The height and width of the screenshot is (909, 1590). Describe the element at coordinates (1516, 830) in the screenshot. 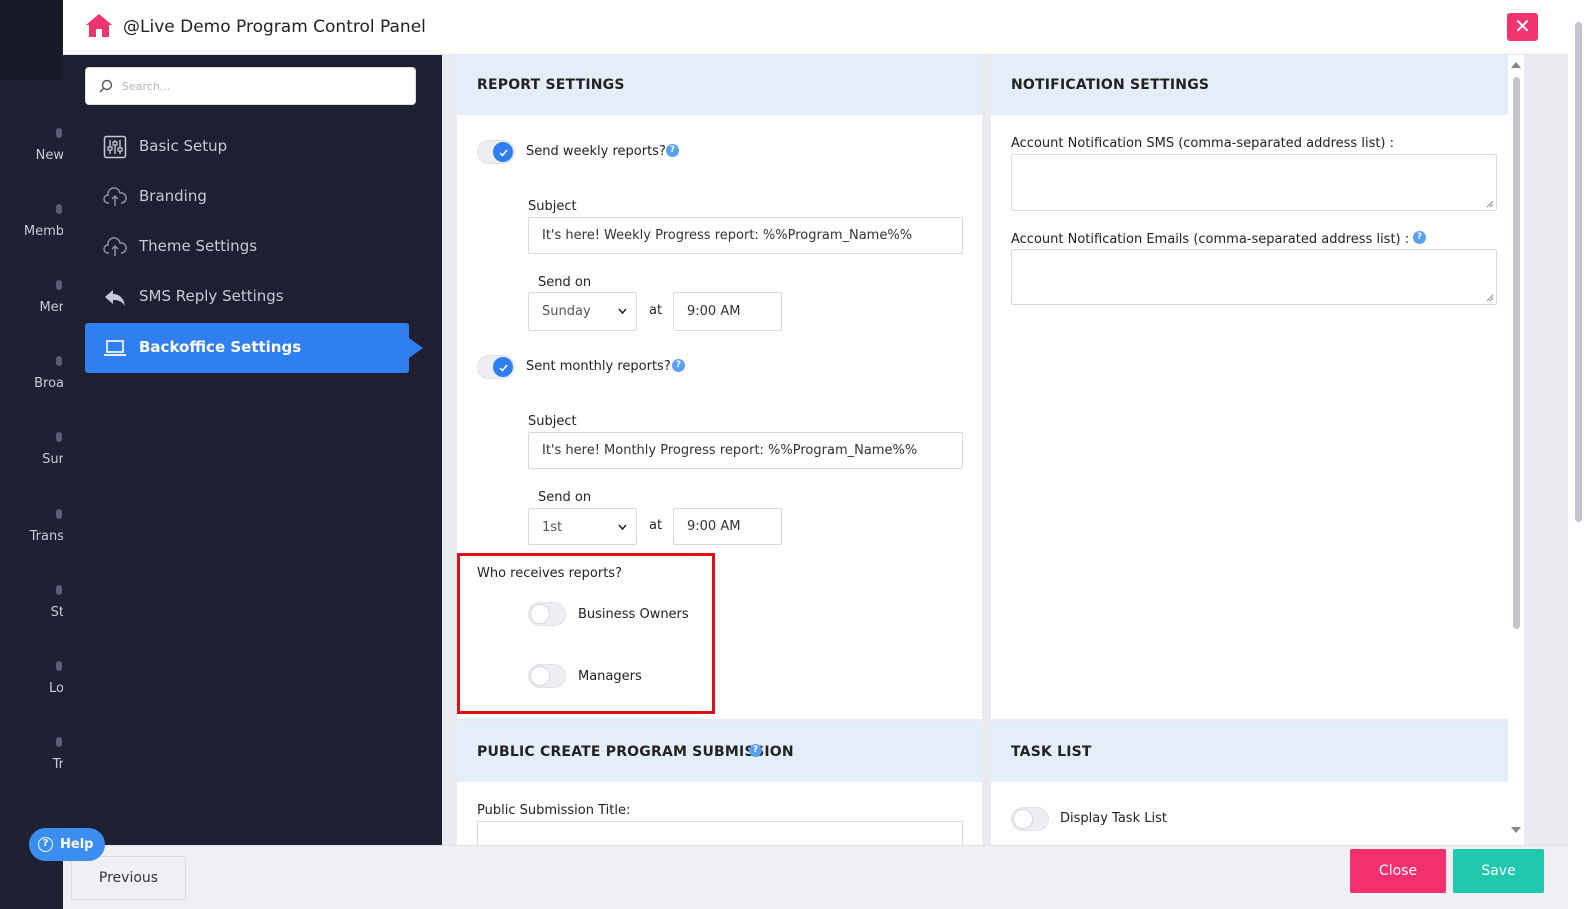

I see `scroll-down-arrow-icon` at that location.